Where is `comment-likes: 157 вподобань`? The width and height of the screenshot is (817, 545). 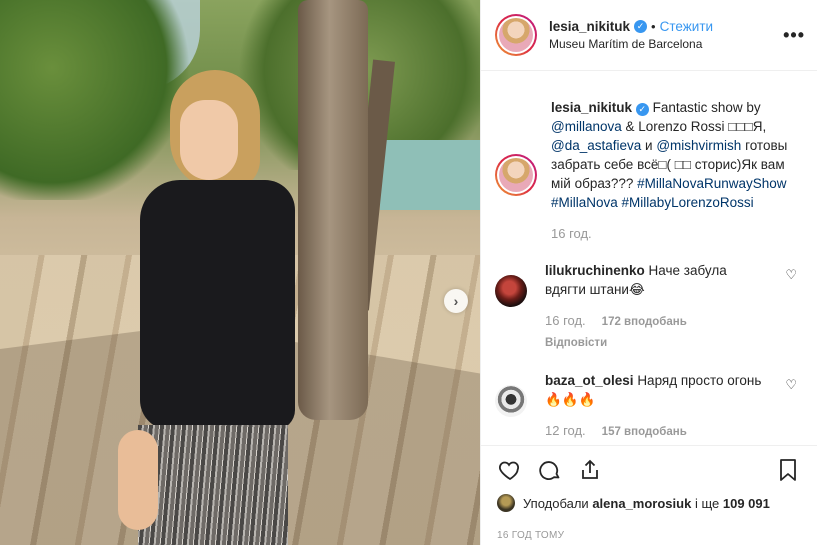
comment-likes: 157 вподобань is located at coordinates (644, 432).